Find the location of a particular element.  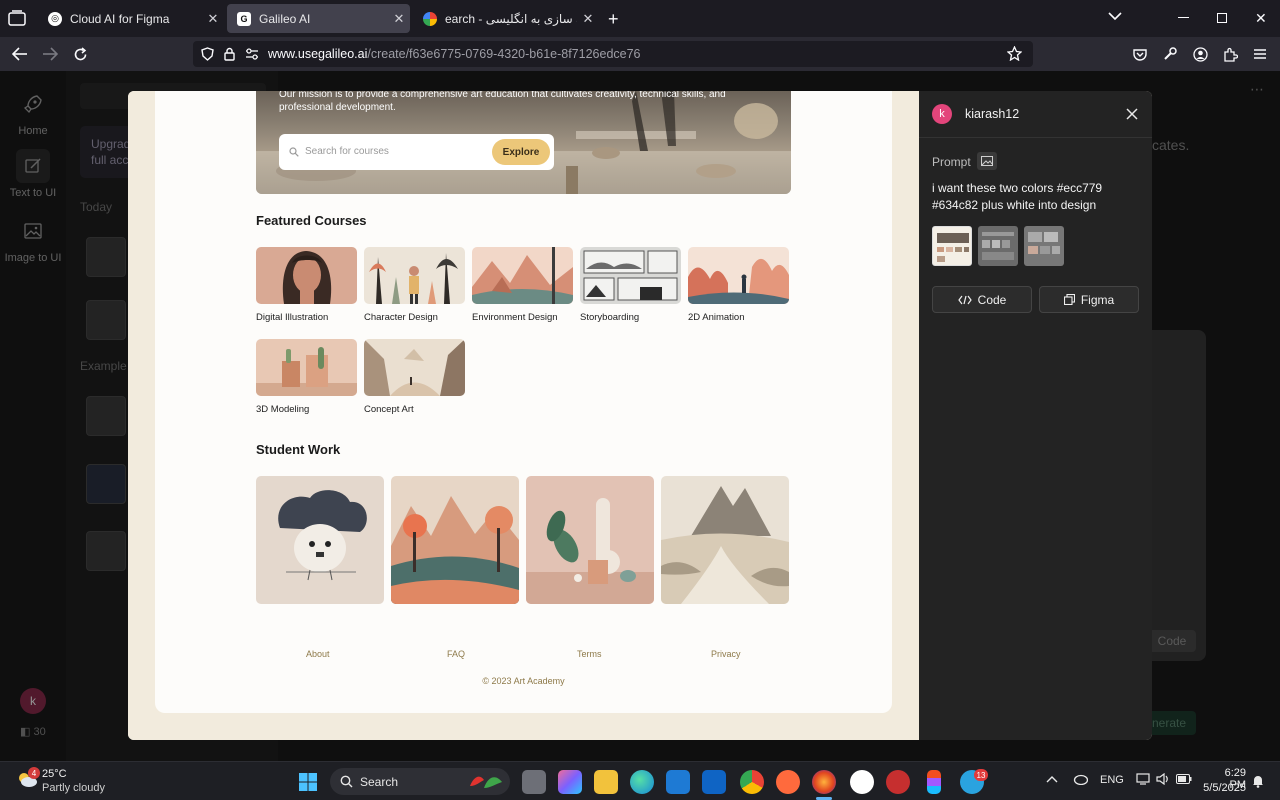

account-icon is located at coordinates (1200, 54).